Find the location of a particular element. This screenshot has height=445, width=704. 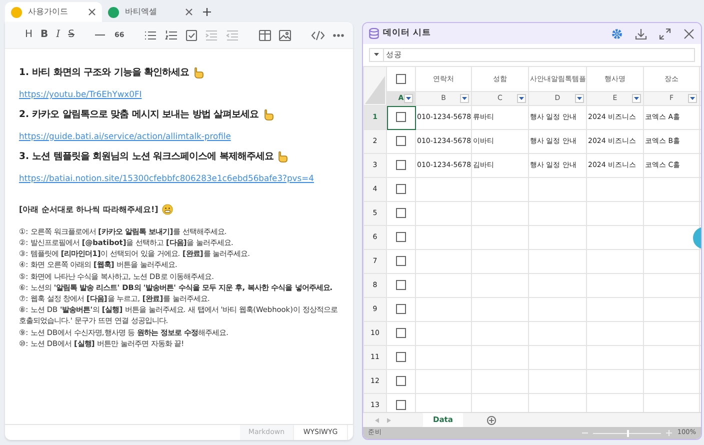

table-icon is located at coordinates (265, 35).